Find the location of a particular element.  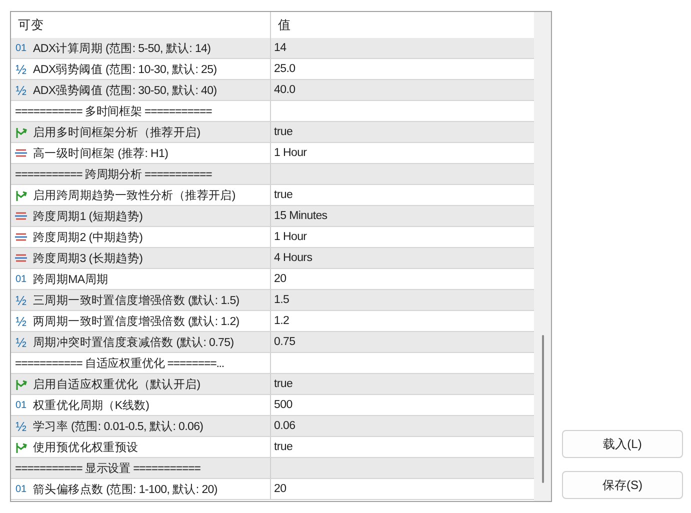

parameter-value: 15 Minutes is located at coordinates (301, 216).